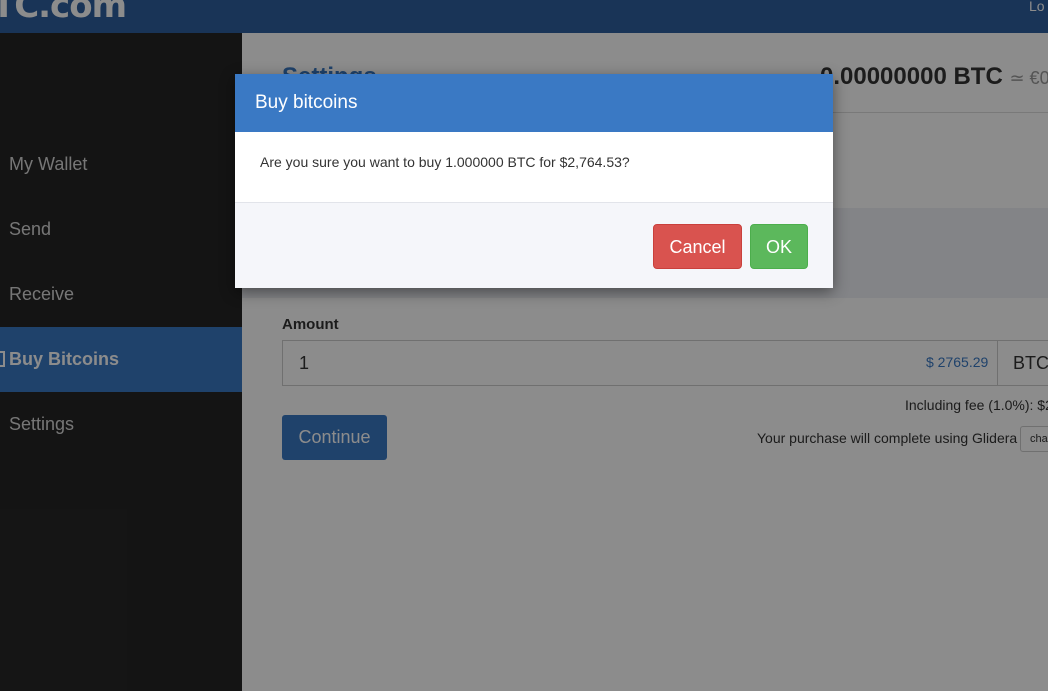 The width and height of the screenshot is (1048, 691). Describe the element at coordinates (534, 103) in the screenshot. I see `dialog-title: Buy bitcoins` at that location.